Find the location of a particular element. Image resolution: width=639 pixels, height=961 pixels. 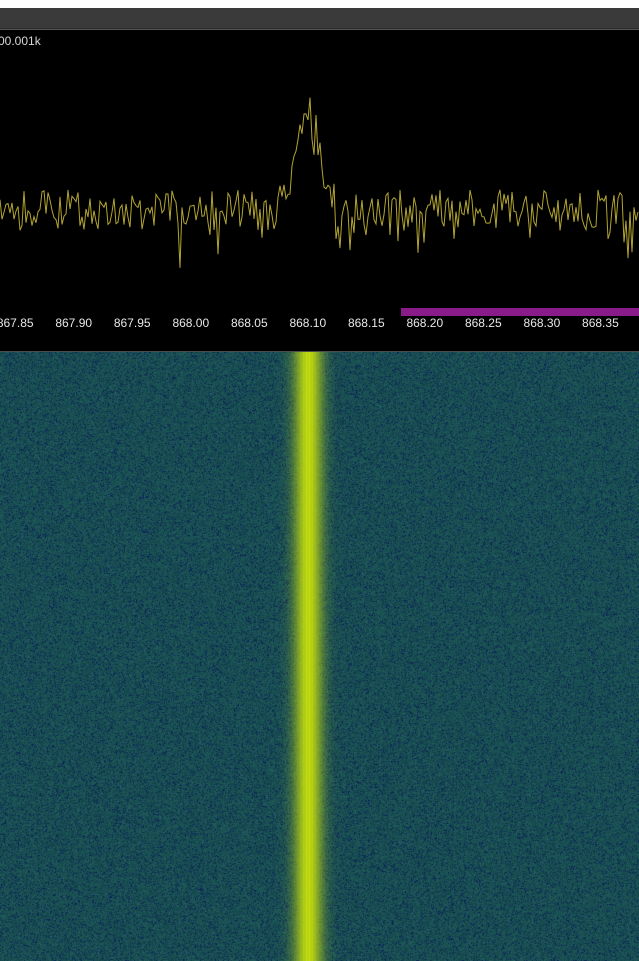

freq-tick-label: 867.95 is located at coordinates (132, 323).